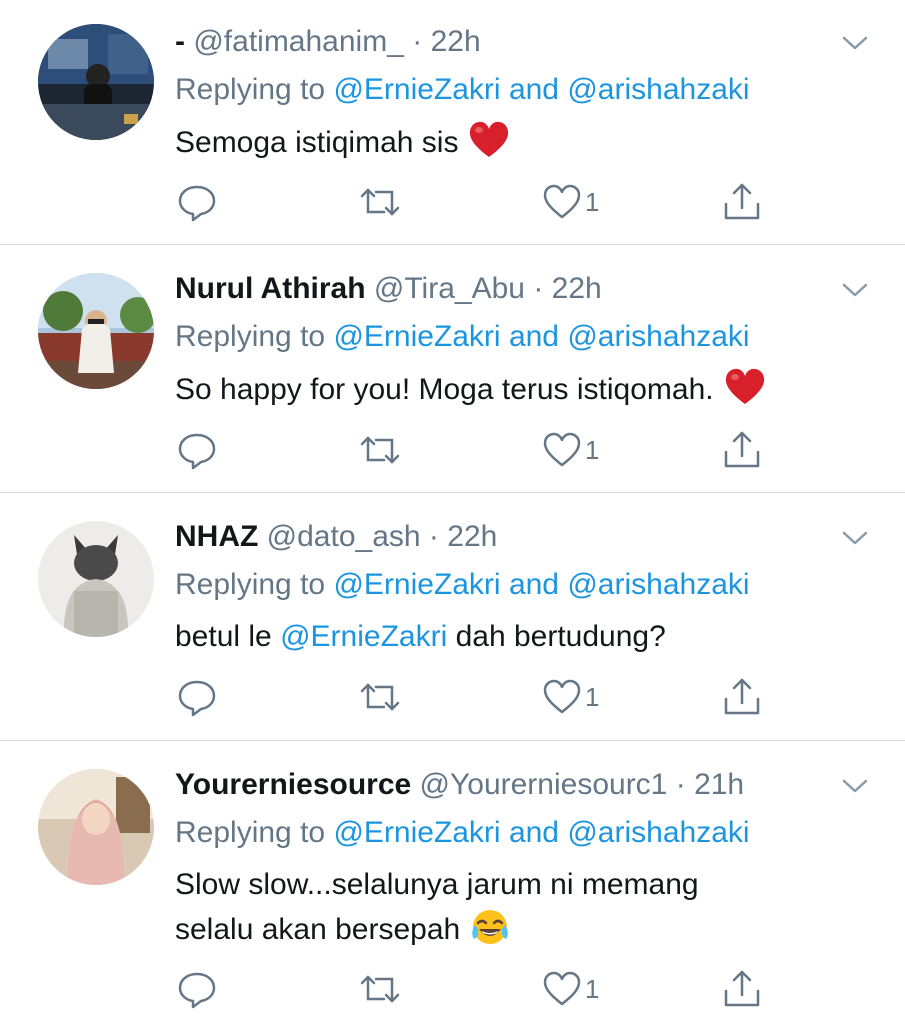 The image size is (905, 1024). What do you see at coordinates (298, 41) in the screenshot?
I see `user-handle: @fatimahanim_` at bounding box center [298, 41].